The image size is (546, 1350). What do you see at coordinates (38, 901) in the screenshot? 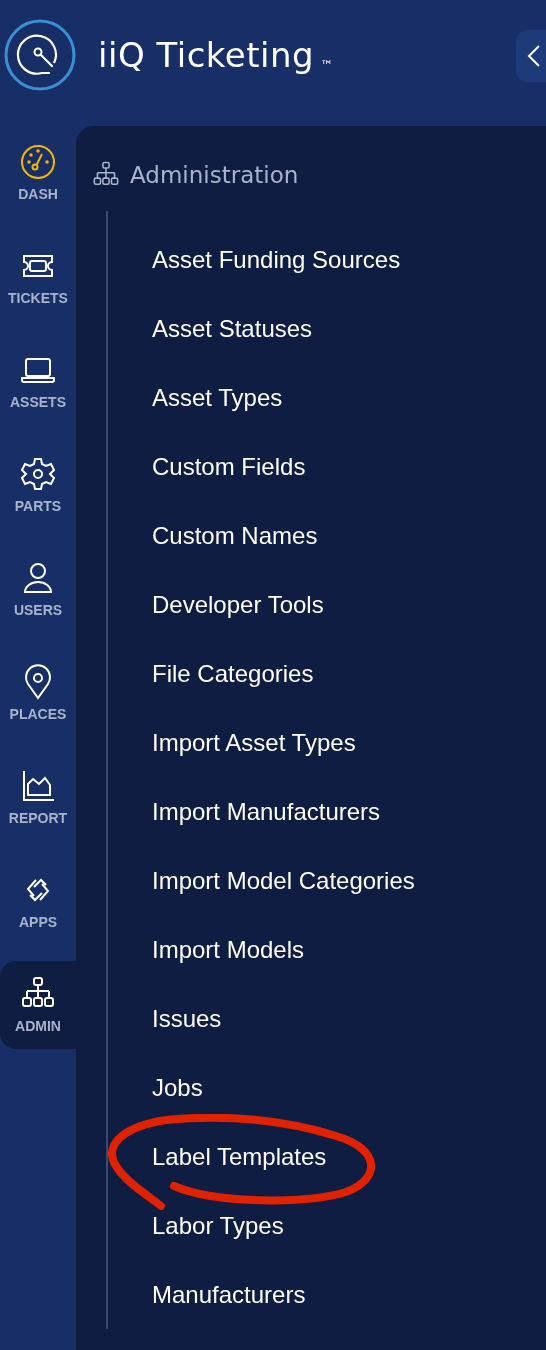
I see `nav-item: APPS` at bounding box center [38, 901].